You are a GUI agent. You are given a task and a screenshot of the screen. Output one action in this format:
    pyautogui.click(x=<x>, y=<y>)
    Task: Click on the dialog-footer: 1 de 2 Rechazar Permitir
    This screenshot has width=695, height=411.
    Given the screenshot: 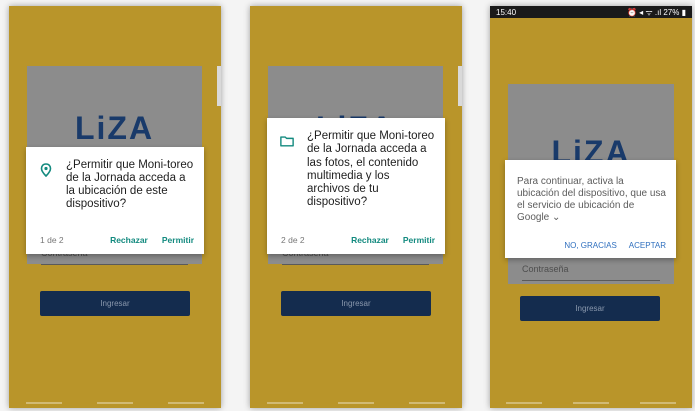 What is the action you would take?
    pyautogui.click(x=117, y=240)
    